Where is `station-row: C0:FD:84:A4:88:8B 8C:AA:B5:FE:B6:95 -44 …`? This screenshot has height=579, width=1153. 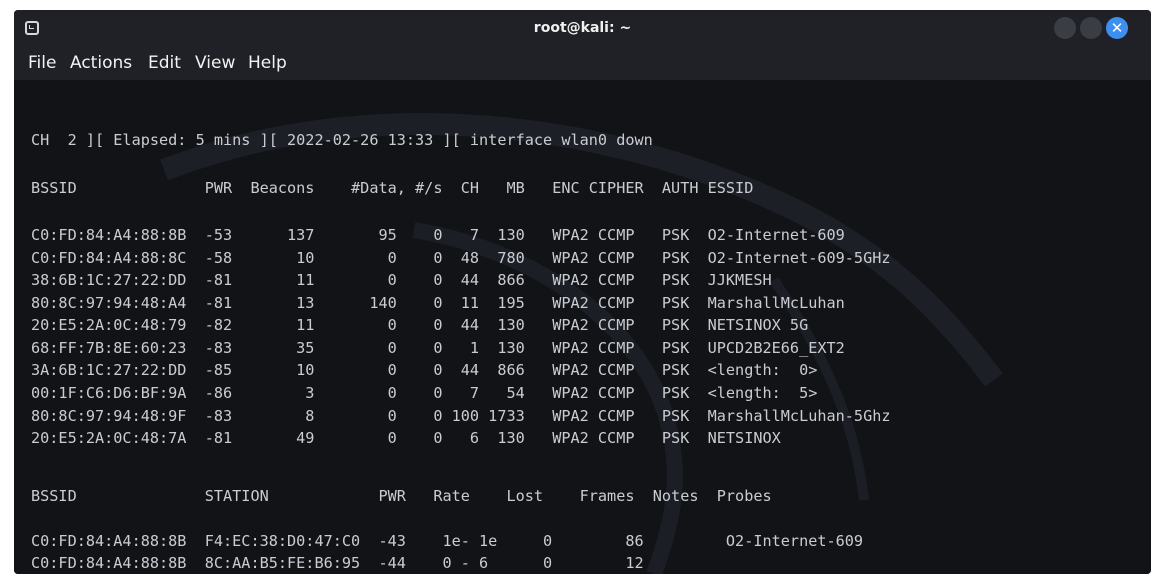
station-row: C0:FD:84:A4:88:8B 8C:AA:B5:FE:B6:95 -44 … is located at coordinates (337, 563).